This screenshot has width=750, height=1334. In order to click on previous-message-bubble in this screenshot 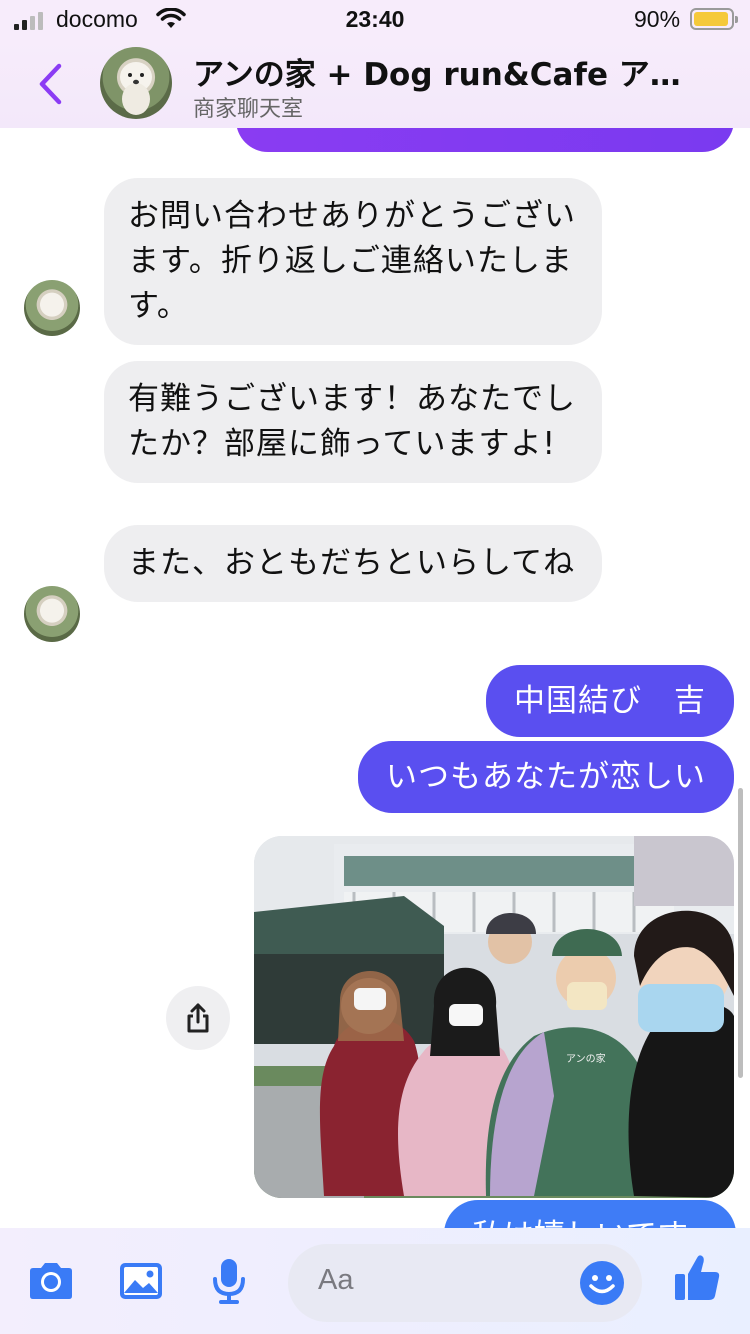, I will do `click(485, 140)`.